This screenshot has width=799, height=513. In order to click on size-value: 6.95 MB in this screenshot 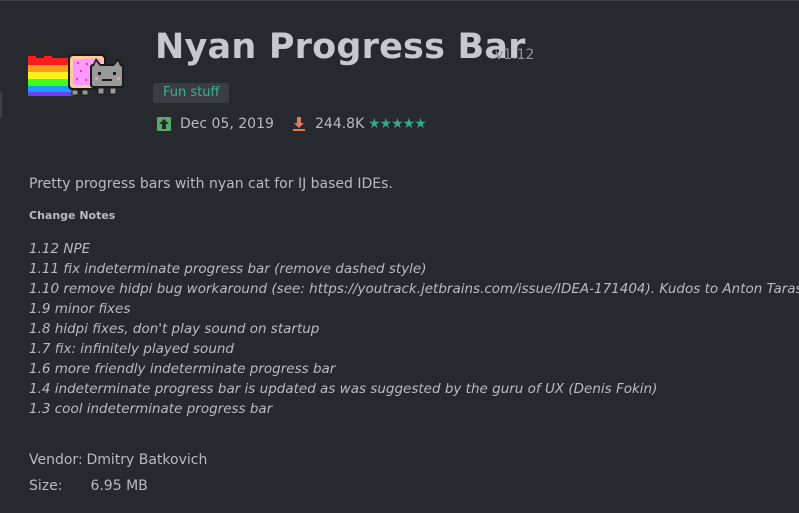, I will do `click(119, 486)`.